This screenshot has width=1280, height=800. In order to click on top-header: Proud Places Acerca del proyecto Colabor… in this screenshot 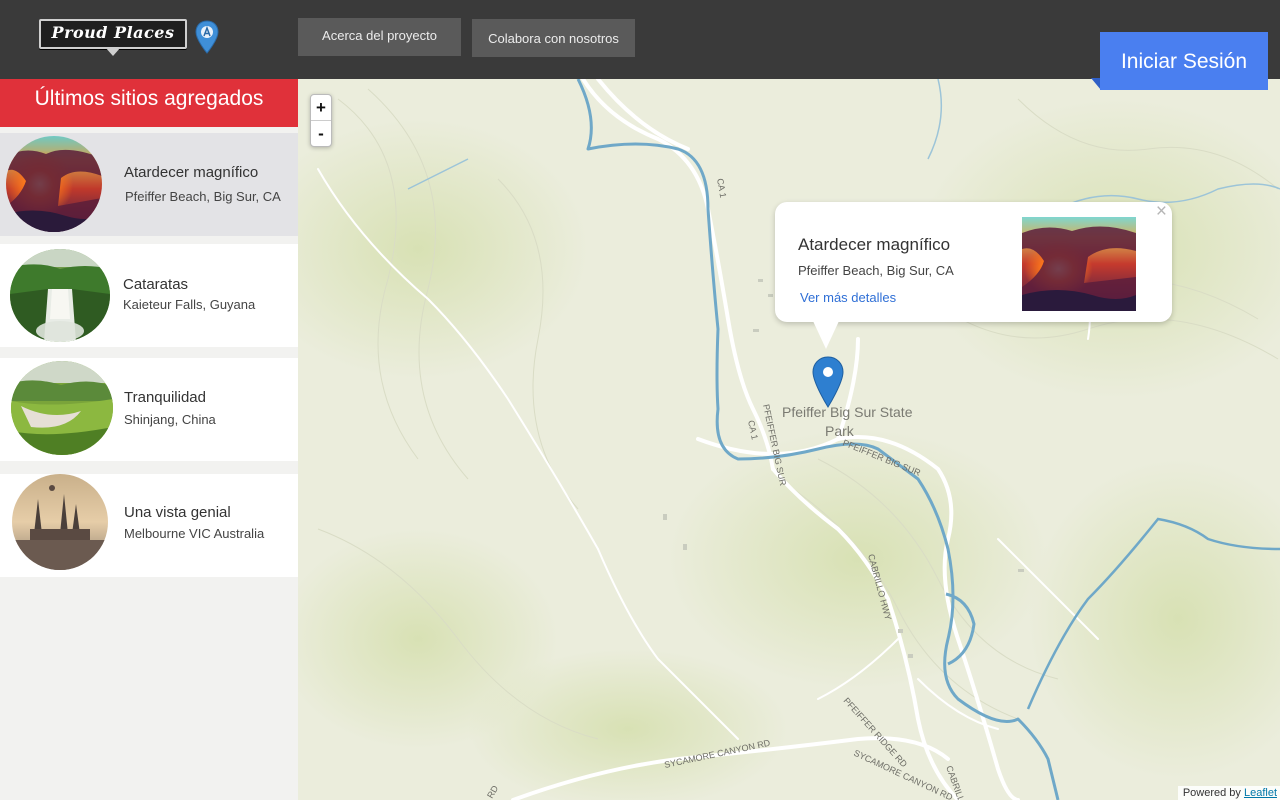, I will do `click(640, 39)`.